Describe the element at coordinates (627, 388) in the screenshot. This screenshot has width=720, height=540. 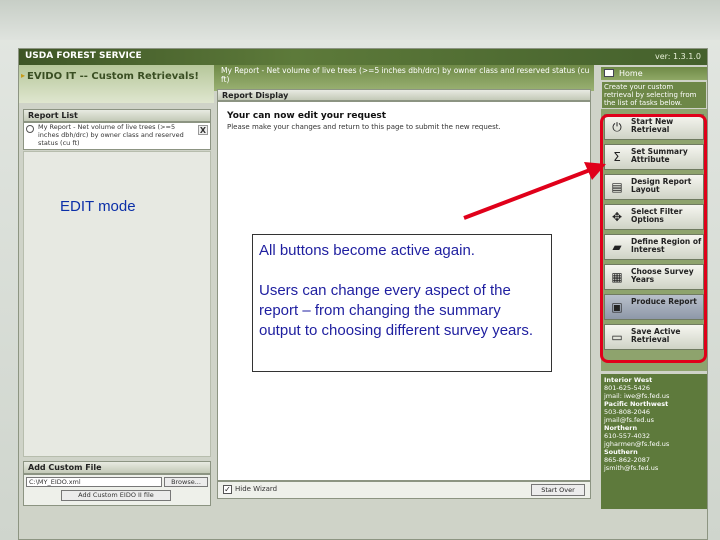
I see `contact-phone: 801-625-5426` at that location.